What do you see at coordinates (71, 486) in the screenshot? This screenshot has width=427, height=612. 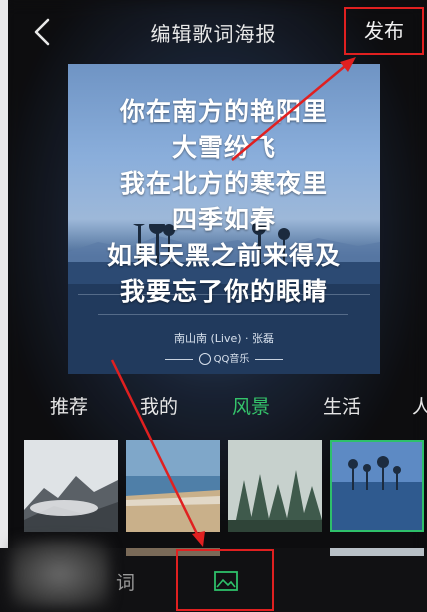 I see `thumbnail-misty-mountains` at bounding box center [71, 486].